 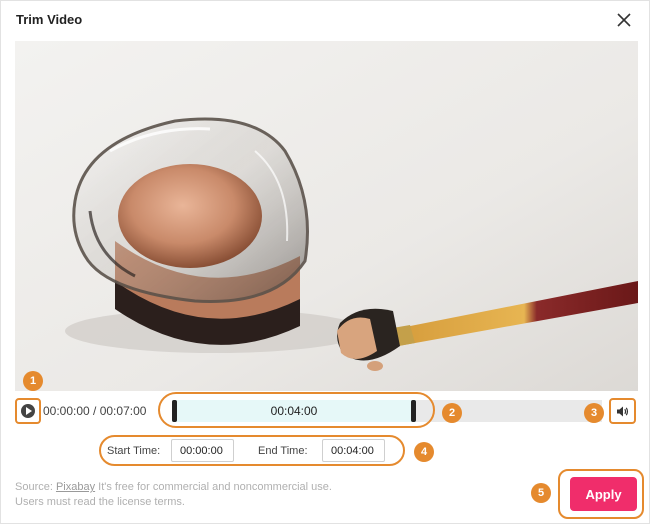 What do you see at coordinates (75, 487) in the screenshot?
I see `pixabay-link: Pixabay` at bounding box center [75, 487].